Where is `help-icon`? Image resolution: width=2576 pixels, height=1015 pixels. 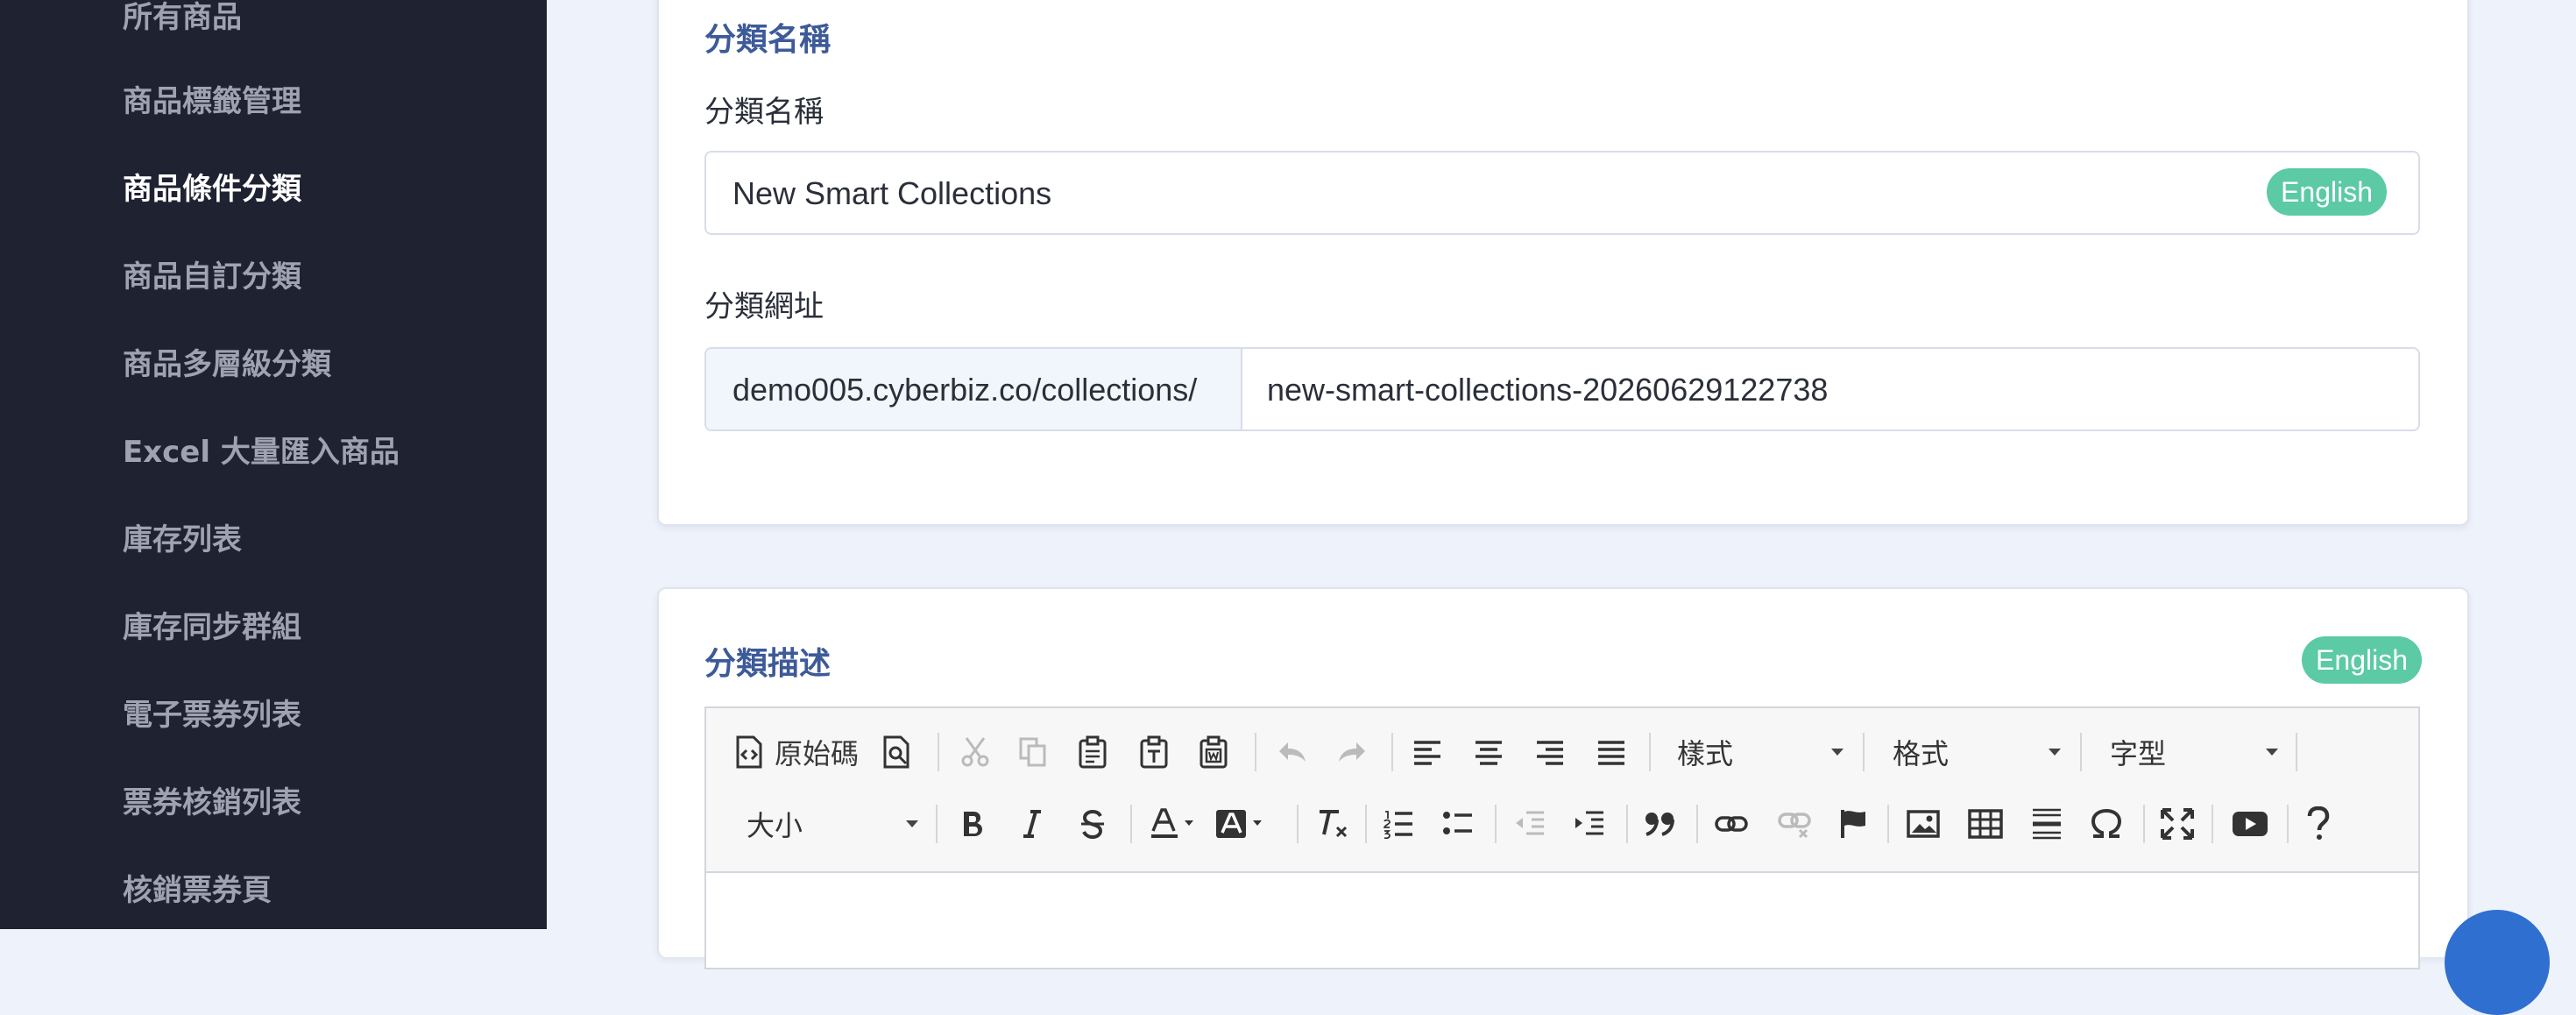
help-icon is located at coordinates (2318, 823).